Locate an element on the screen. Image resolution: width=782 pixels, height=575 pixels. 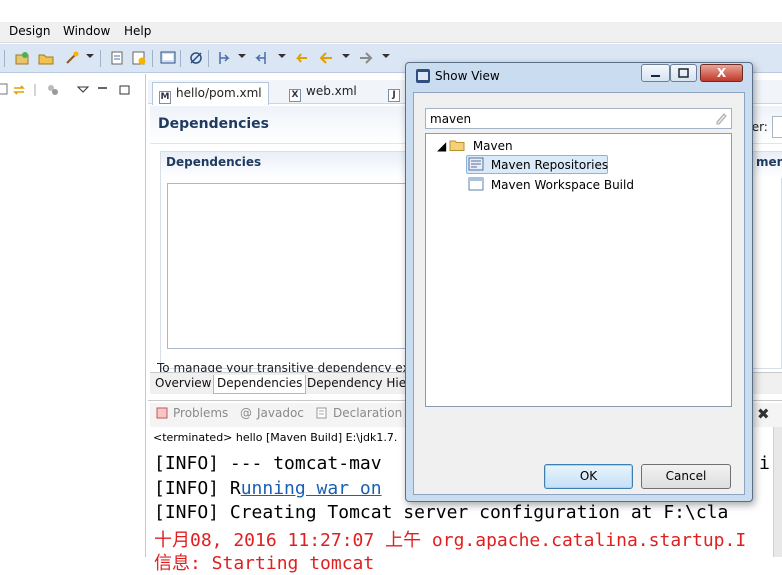
tab-label: Problems is located at coordinates (201, 413).